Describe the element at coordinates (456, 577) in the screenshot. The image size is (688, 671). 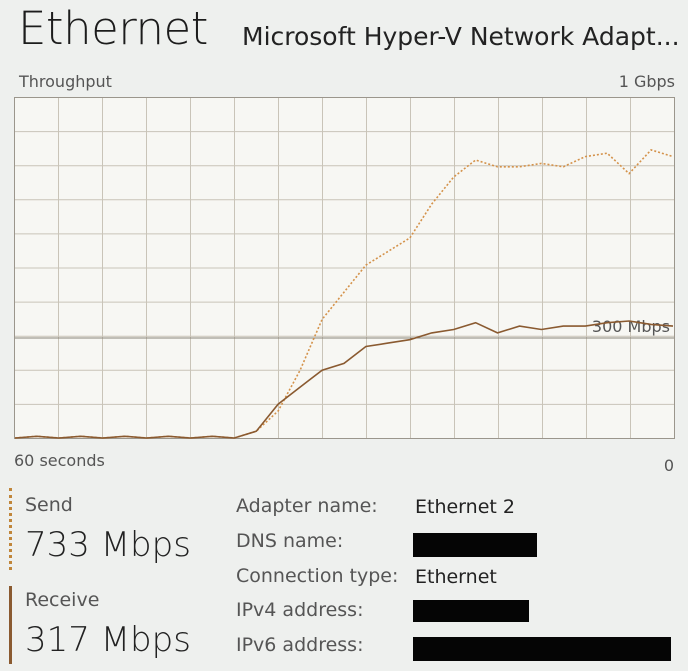
I see `connection-type-value: Ethernet` at that location.